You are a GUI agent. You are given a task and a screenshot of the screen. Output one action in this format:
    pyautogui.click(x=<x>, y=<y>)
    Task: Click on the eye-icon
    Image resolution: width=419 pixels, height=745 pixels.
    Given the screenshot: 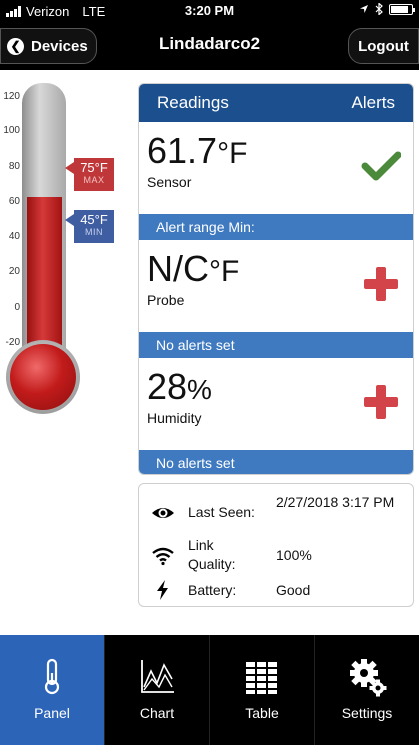 What is the action you would take?
    pyautogui.click(x=163, y=513)
    